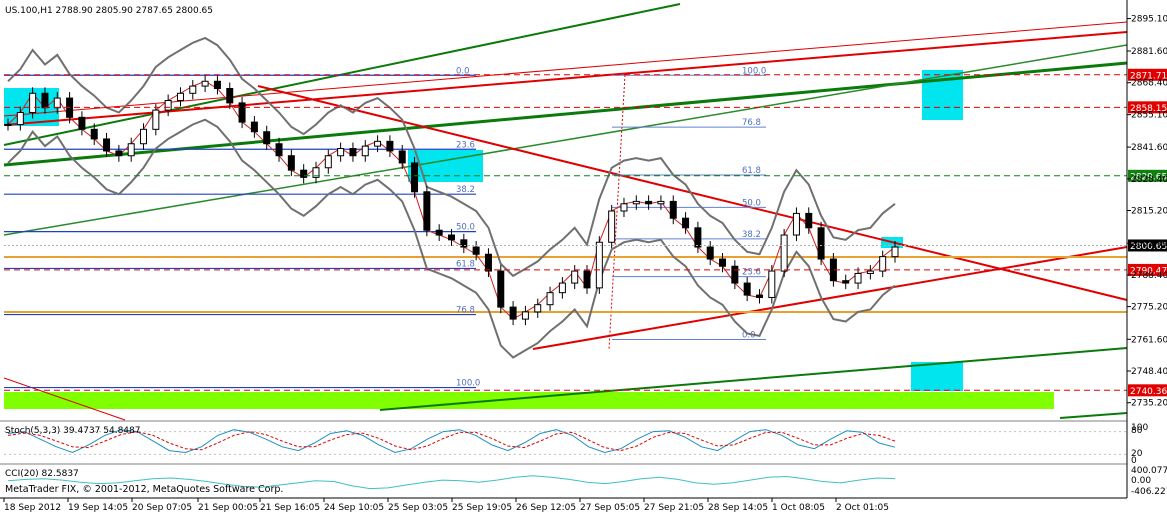  What do you see at coordinates (72, 431) in the screenshot?
I see `stoch-label: Stoch(5,3,3) 39.4737 54.8487` at bounding box center [72, 431].